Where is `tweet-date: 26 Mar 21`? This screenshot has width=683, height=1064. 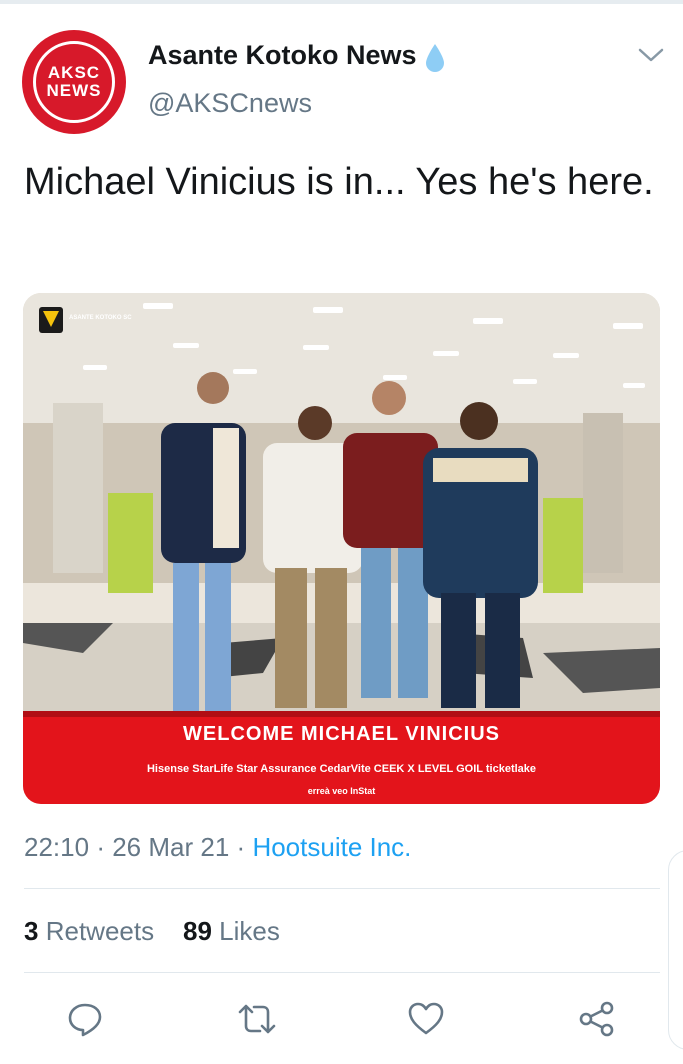
tweet-date: 26 Mar 21 is located at coordinates (171, 847).